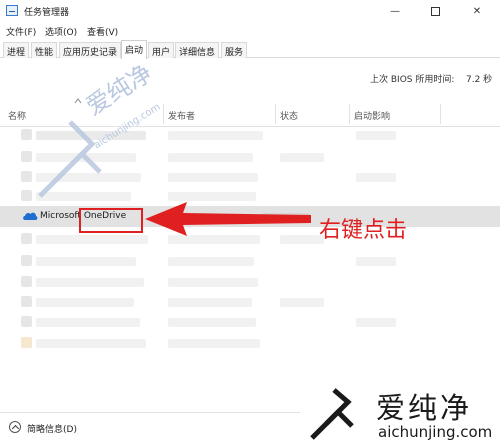  I want to click on menu-options: 选项(O), so click(61, 31).